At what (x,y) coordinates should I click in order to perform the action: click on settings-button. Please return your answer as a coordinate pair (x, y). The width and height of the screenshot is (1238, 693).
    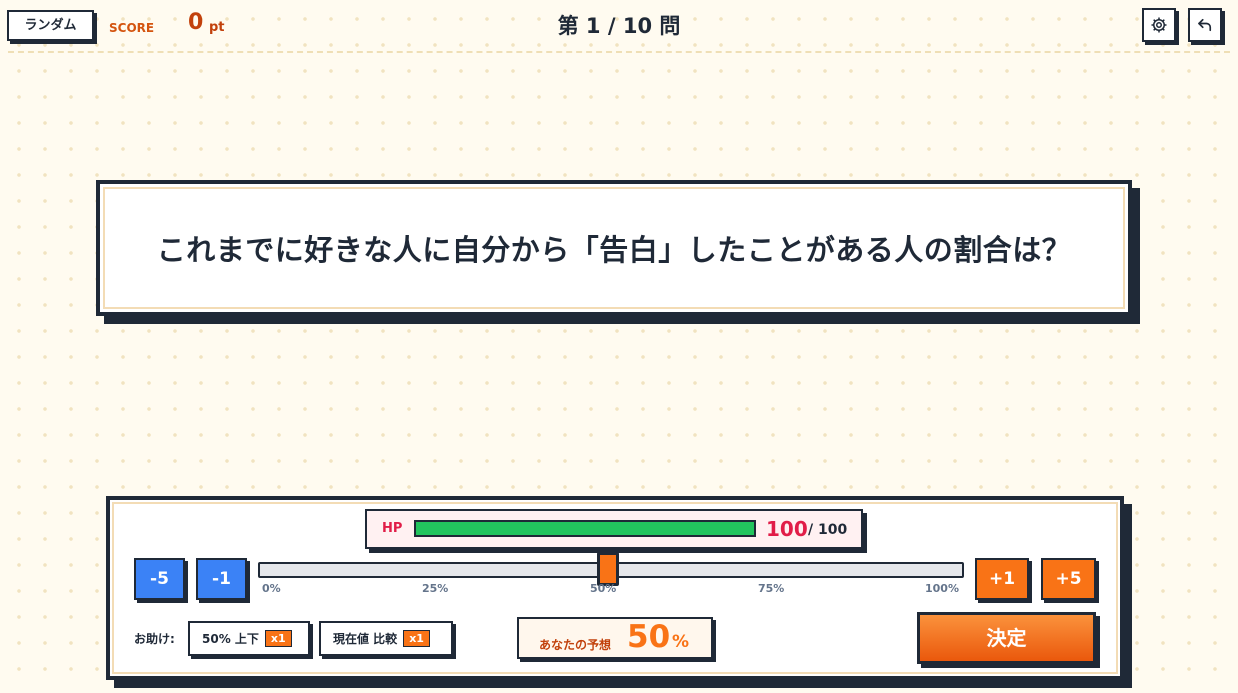
    Looking at the image, I should click on (1159, 25).